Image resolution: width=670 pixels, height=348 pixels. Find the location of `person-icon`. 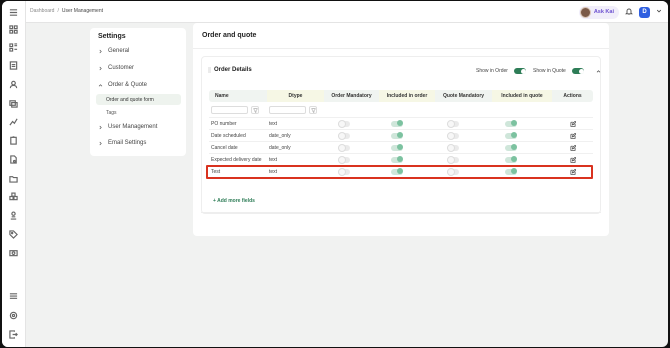

person-icon is located at coordinates (13, 215).